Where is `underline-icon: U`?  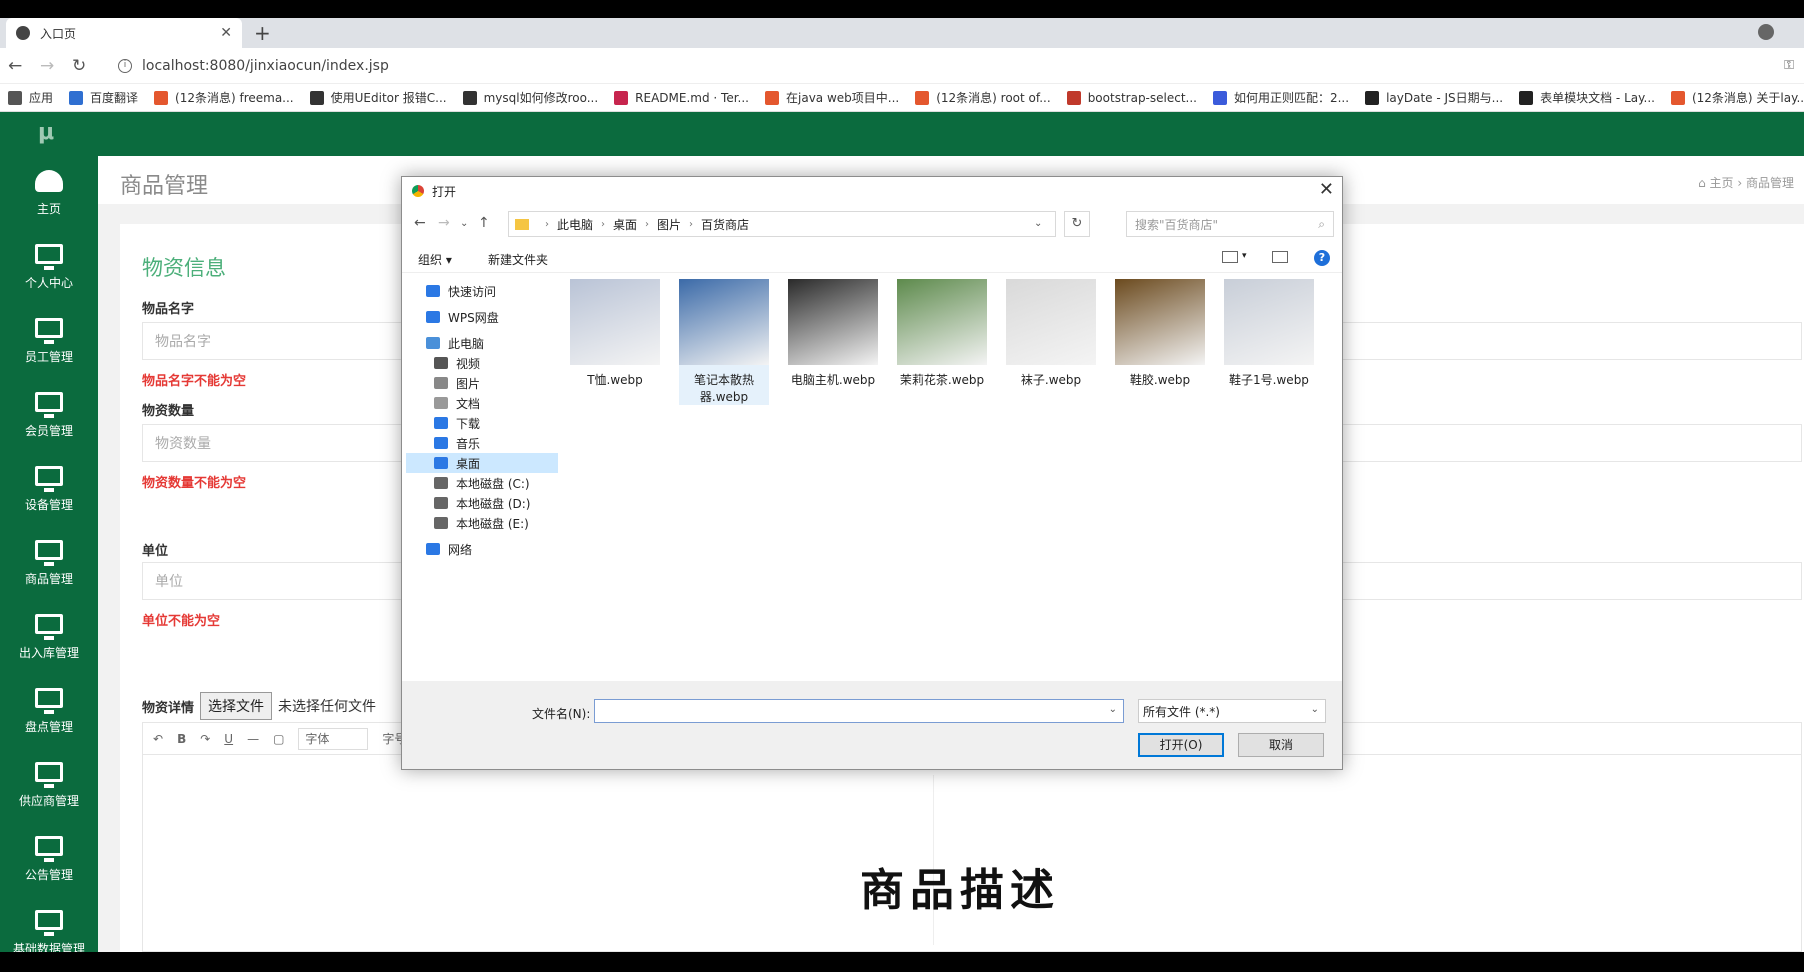 underline-icon: U is located at coordinates (228, 739).